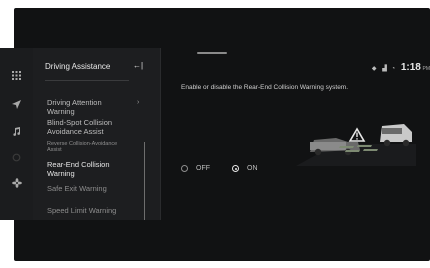 The width and height of the screenshot is (430, 268). I want to click on location-icon: ◆, so click(374, 69).